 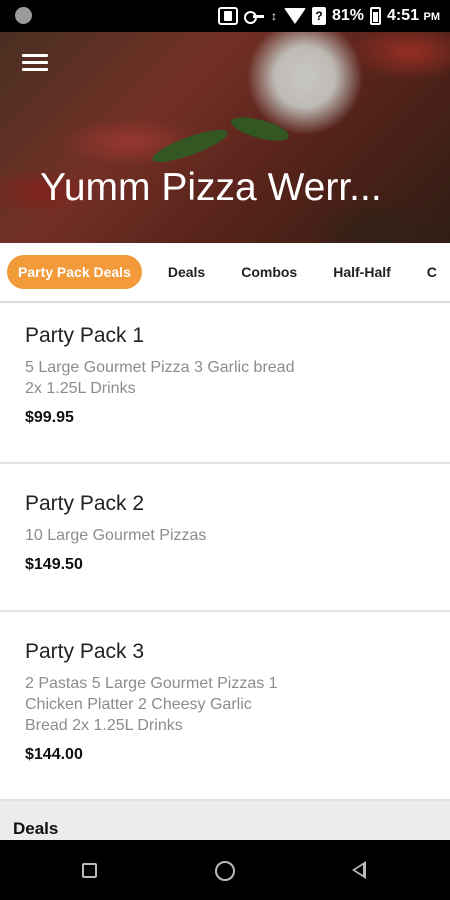 What do you see at coordinates (376, 16) in the screenshot?
I see `battery-icon` at bounding box center [376, 16].